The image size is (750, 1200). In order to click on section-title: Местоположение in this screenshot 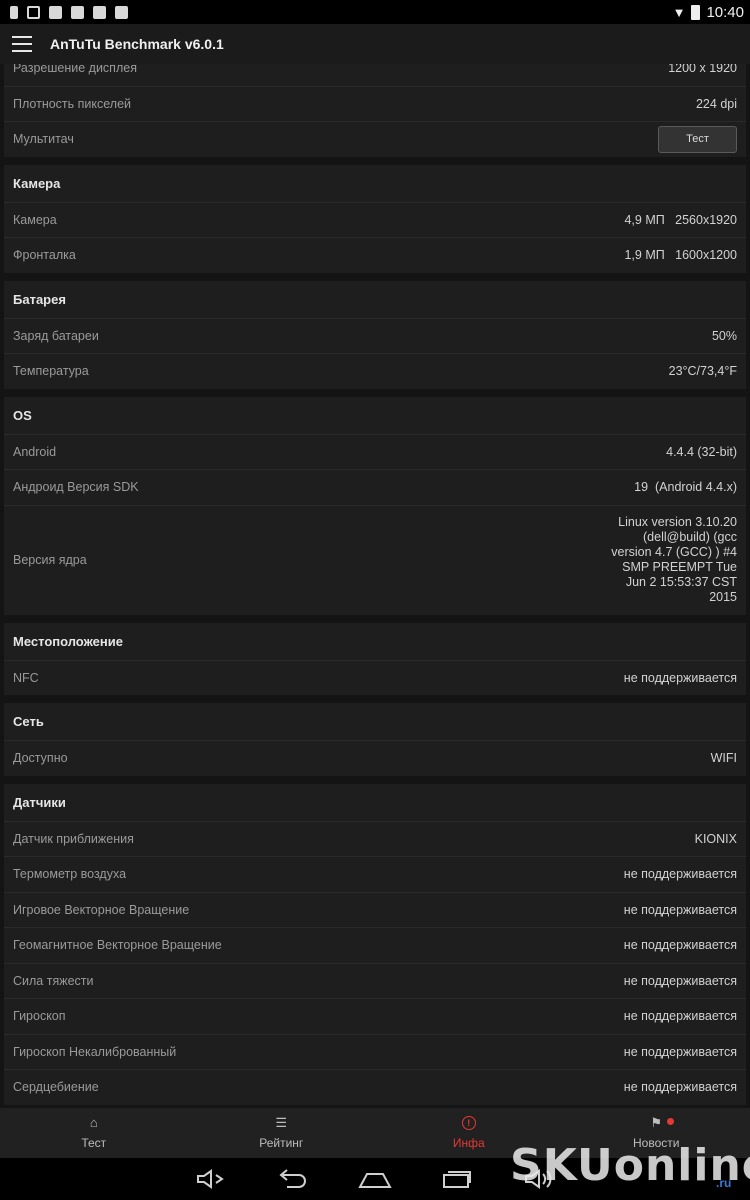, I will do `click(68, 641)`.